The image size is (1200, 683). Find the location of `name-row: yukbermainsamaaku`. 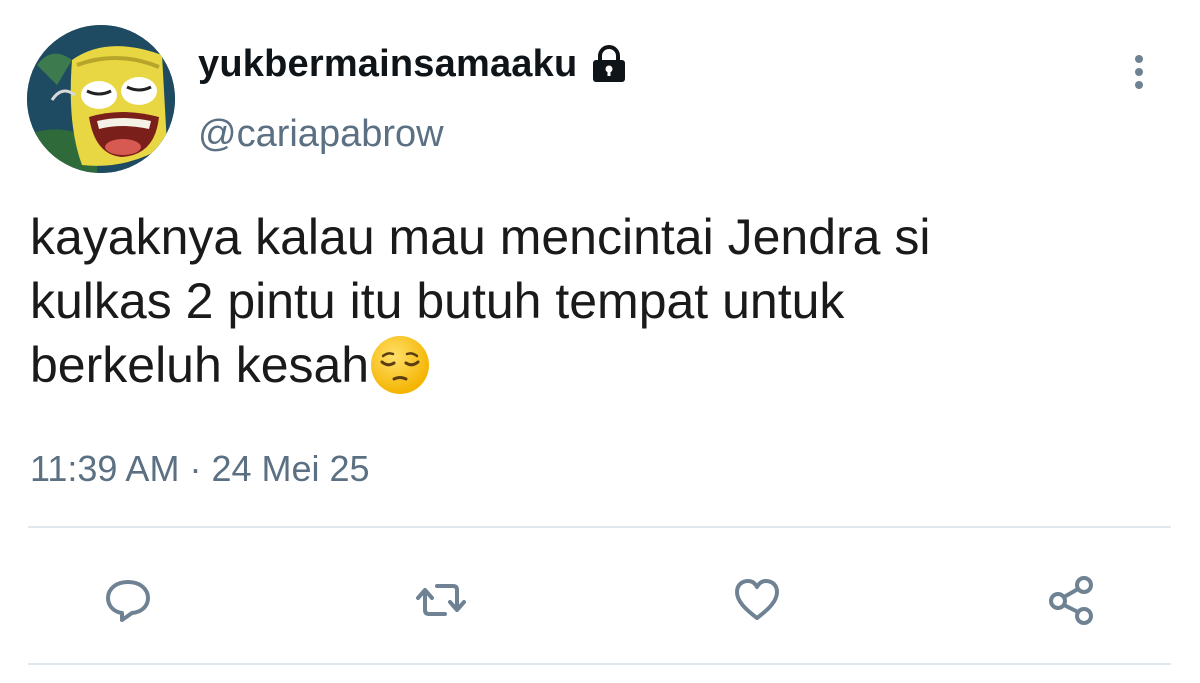

name-row: yukbermainsamaaku is located at coordinates (414, 64).